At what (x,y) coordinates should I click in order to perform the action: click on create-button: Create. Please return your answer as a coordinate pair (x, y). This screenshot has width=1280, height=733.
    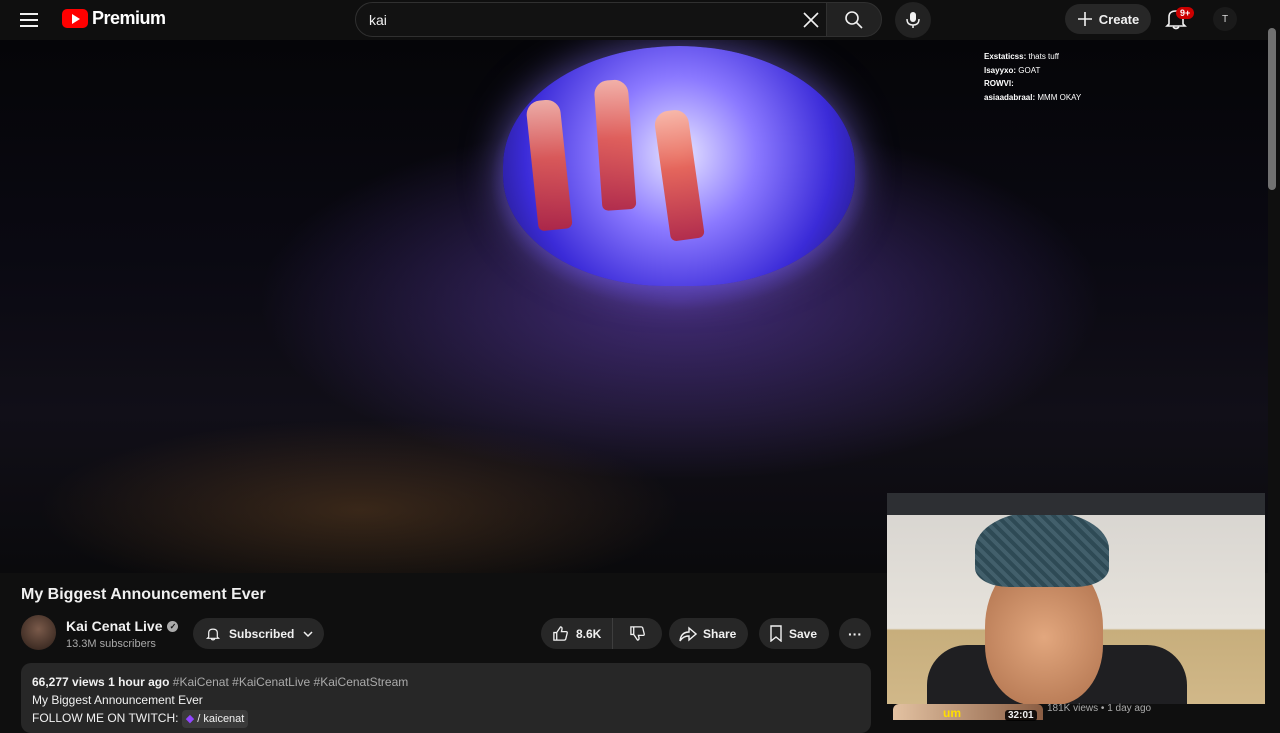
    Looking at the image, I should click on (1108, 19).